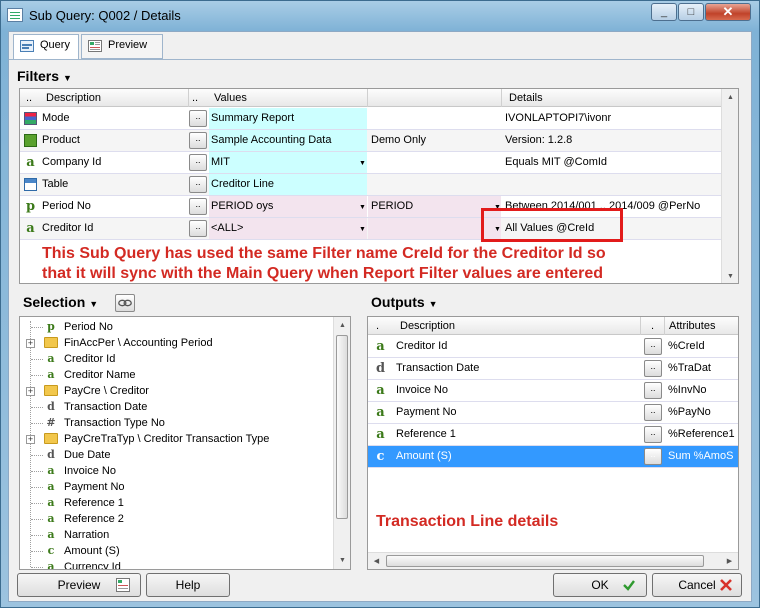  Describe the element at coordinates (379, 119) in the screenshot. I see `filter-row: Mode.. Summary Report IVONLAPTOPI7\ivonr` at that location.